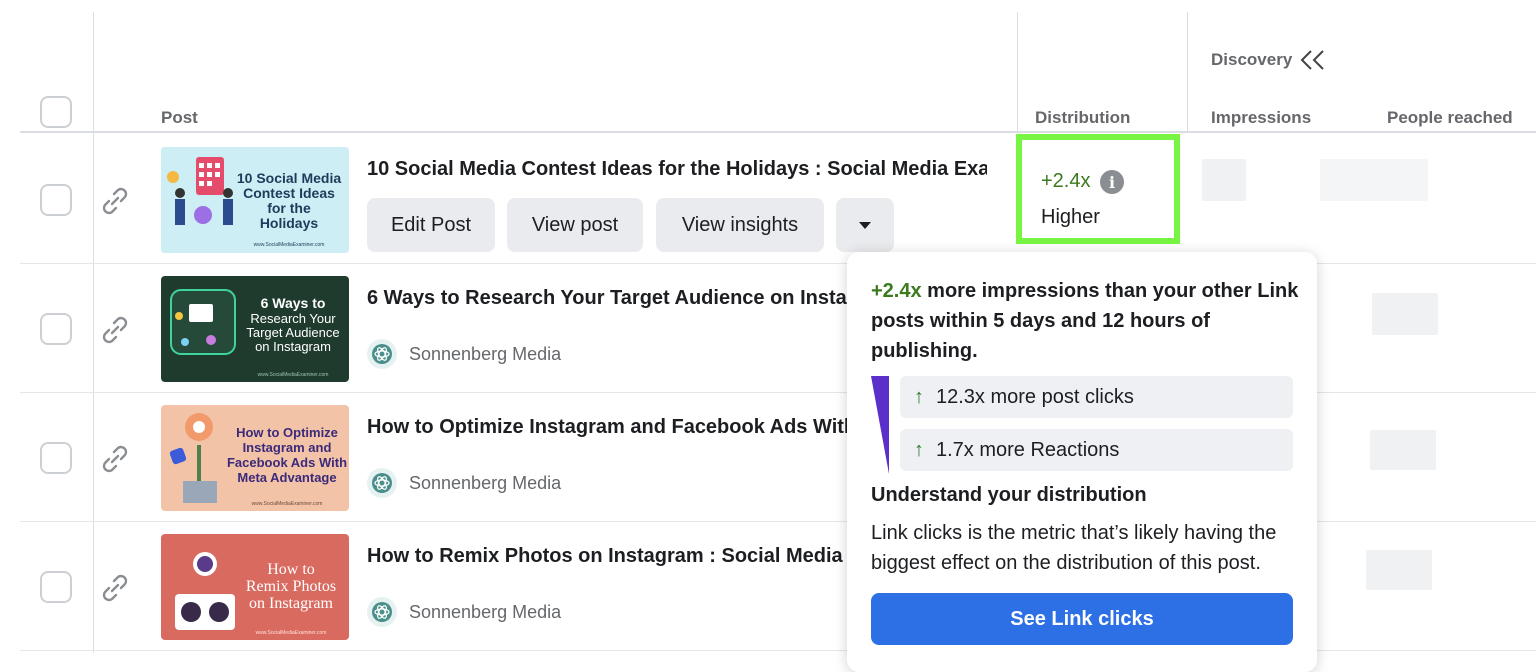 The height and width of the screenshot is (672, 1536). I want to click on view-insights-button: View insights, so click(740, 225).